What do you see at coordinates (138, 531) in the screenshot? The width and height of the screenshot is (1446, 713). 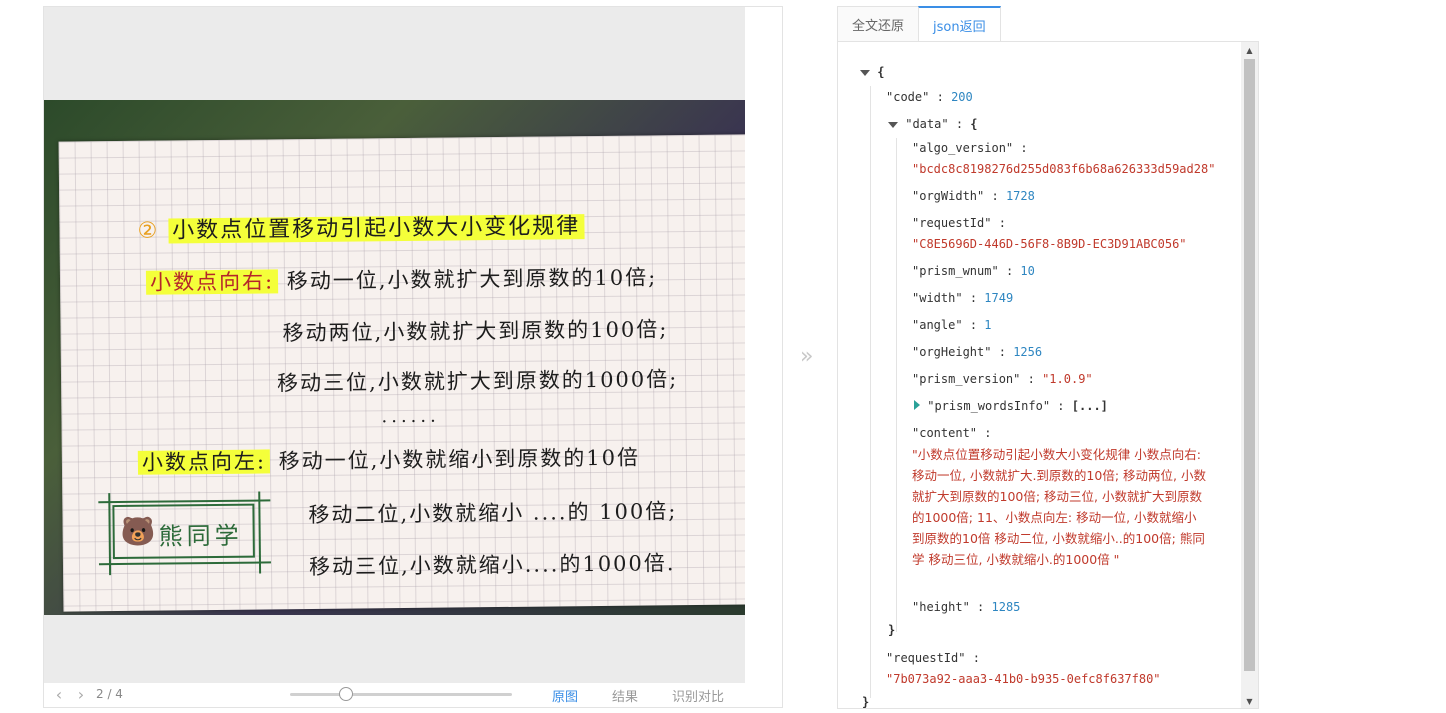 I see `bear-icon: 🐻` at bounding box center [138, 531].